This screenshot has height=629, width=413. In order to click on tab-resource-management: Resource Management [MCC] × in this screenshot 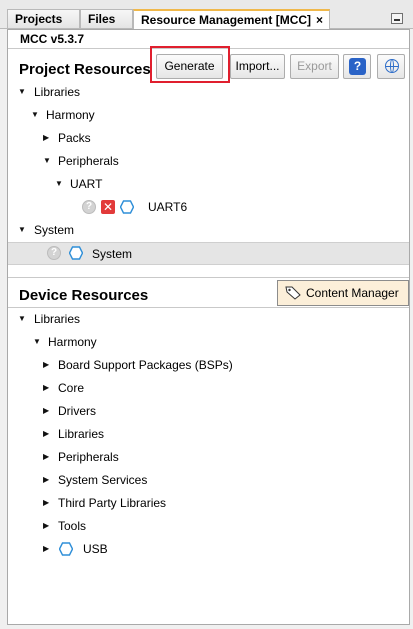, I will do `click(231, 19)`.